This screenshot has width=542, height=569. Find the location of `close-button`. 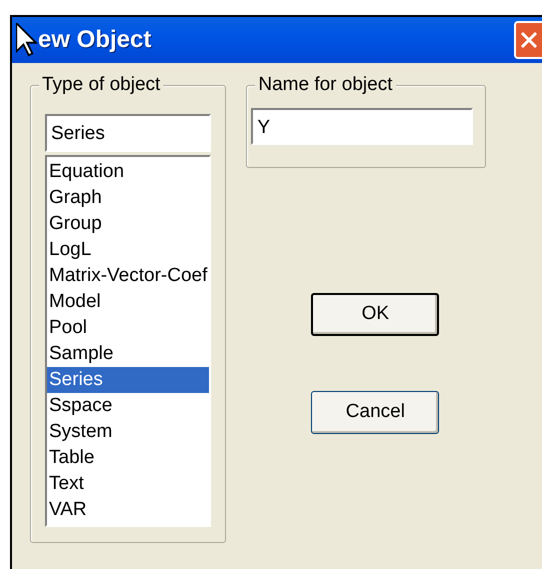

close-button is located at coordinates (528, 40).